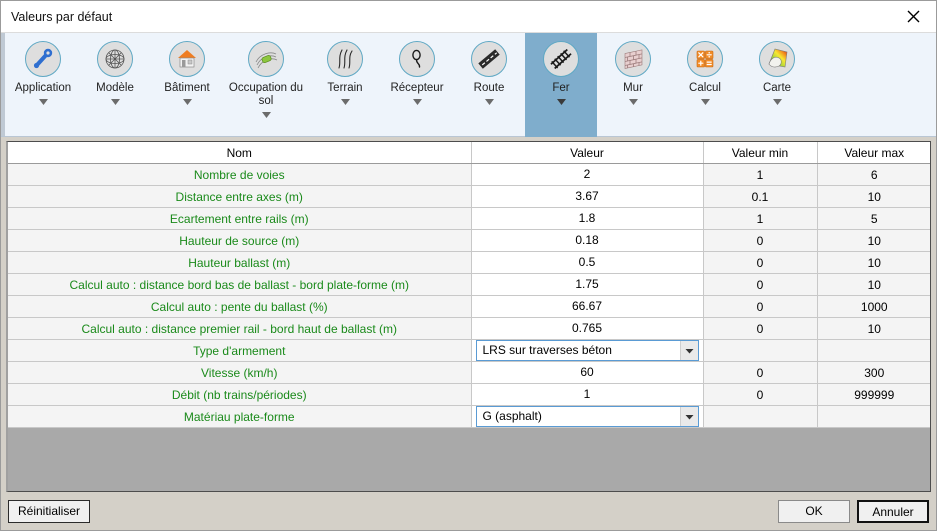 Image resolution: width=937 pixels, height=531 pixels. I want to click on ribbon-tab-carte: Carte, so click(777, 85).